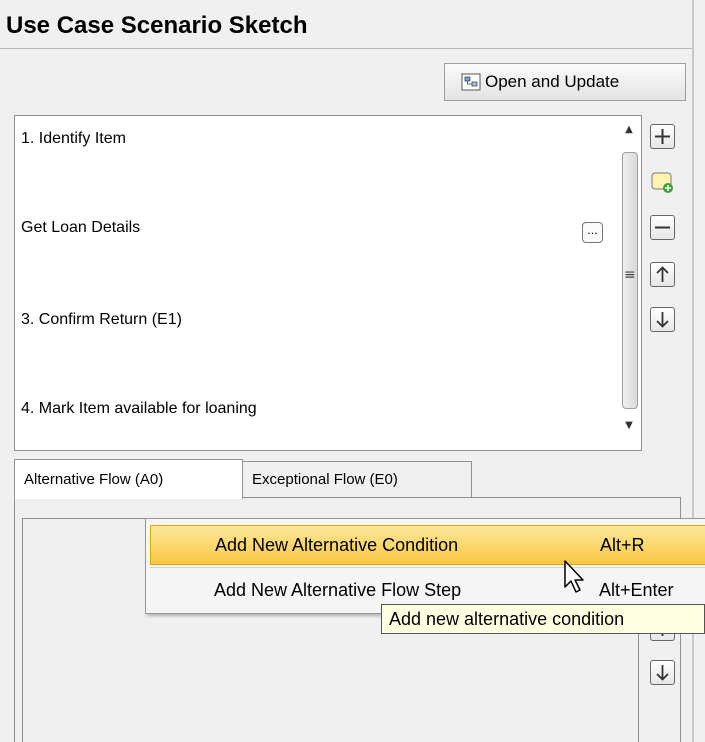 The height and width of the screenshot is (742, 705). I want to click on scroll-up-arrow-icon: ▲, so click(629, 131).